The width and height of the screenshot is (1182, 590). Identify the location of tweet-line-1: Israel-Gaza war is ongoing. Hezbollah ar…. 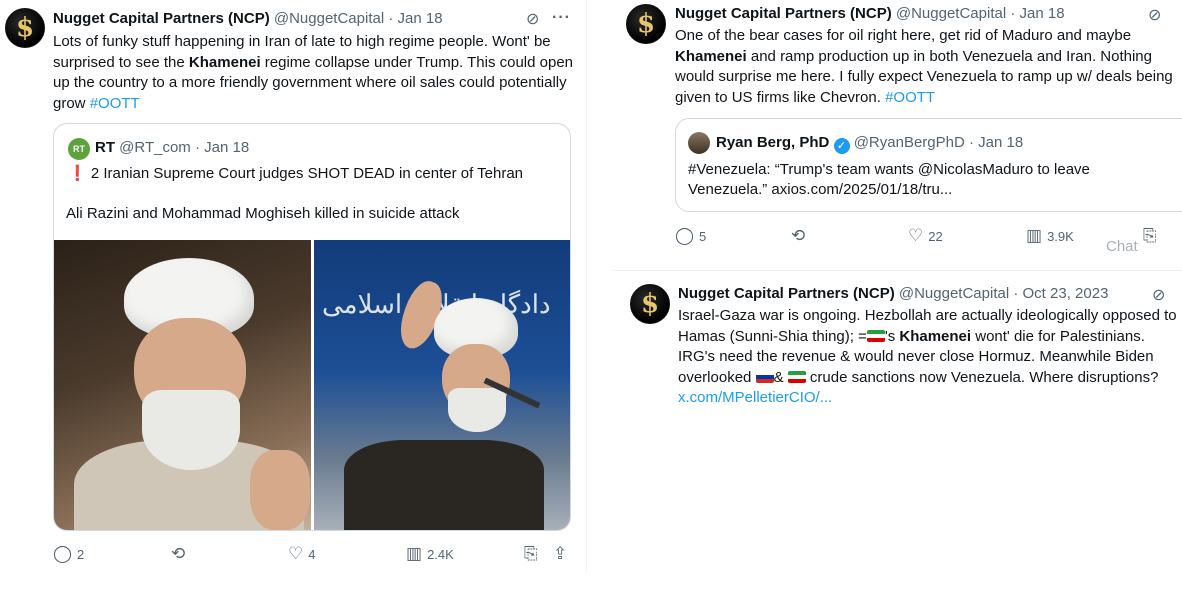
(927, 315).